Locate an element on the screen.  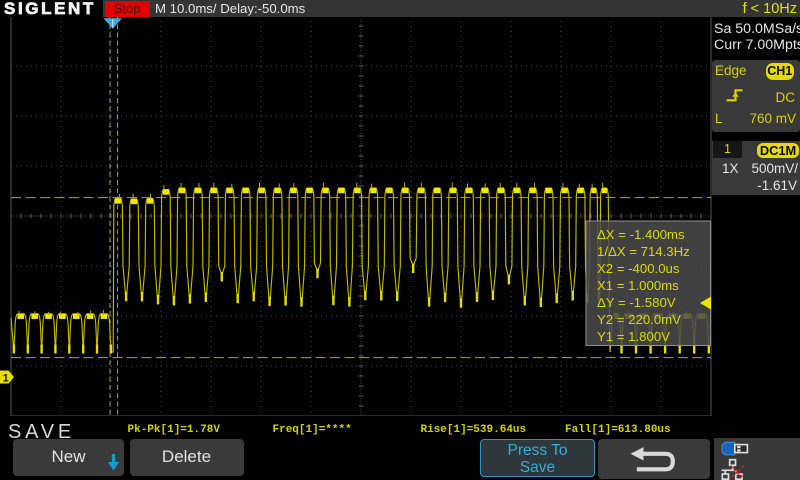
svg-text: 1/ΔX = 714.3Hz is located at coordinates (643, 251).